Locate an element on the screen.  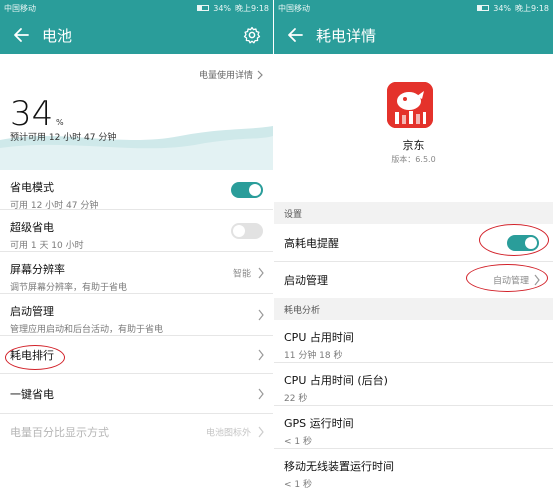
high-drain-alert-row: 高耗电提醒 is located at coordinates (413, 243).